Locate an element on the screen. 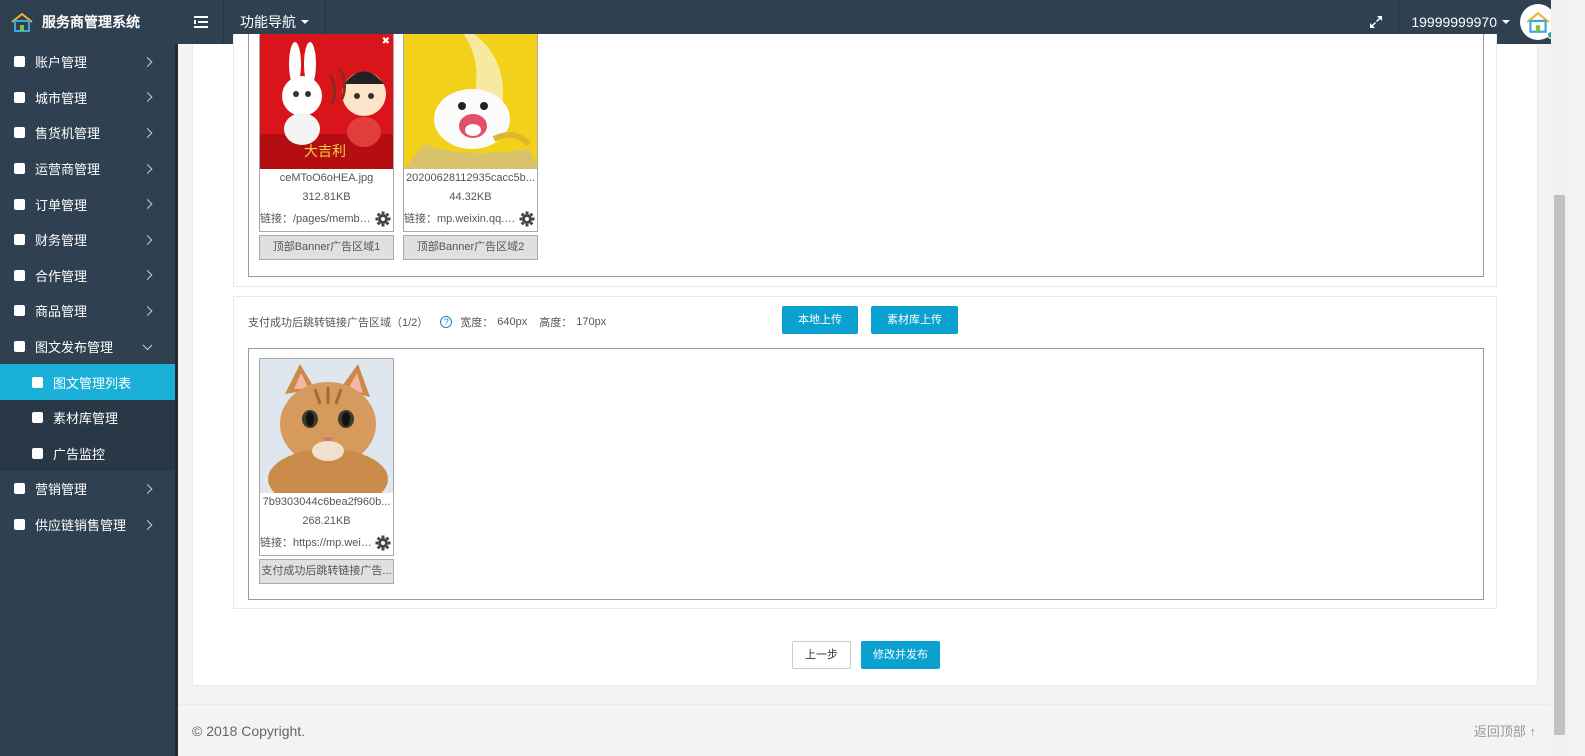  banana-toy-image is located at coordinates (470, 101).